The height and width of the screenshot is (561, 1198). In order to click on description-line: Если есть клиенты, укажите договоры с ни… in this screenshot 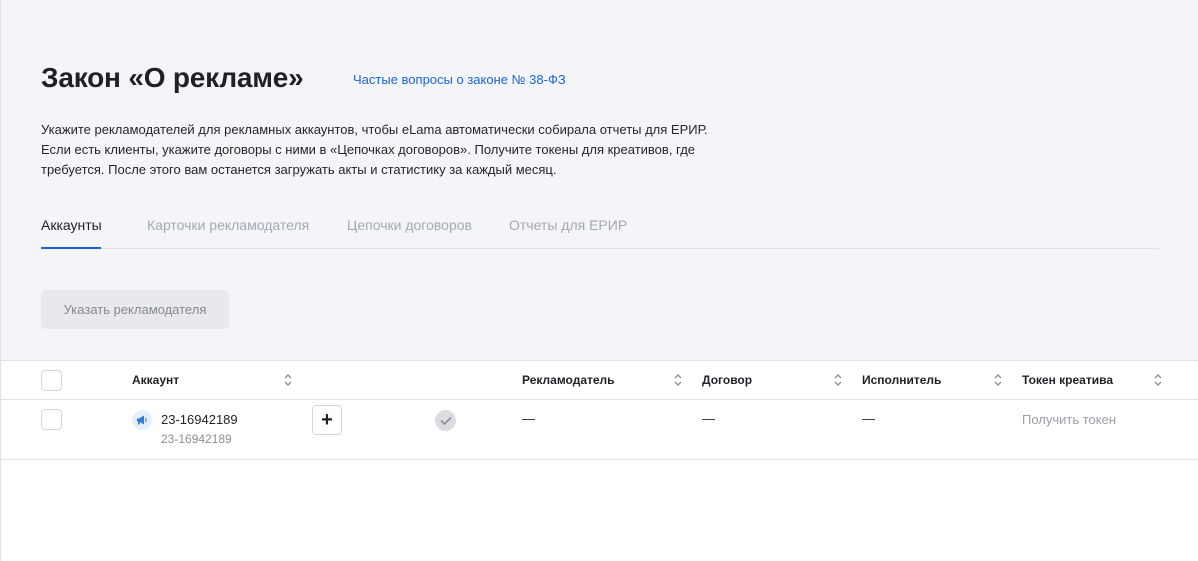, I will do `click(368, 149)`.